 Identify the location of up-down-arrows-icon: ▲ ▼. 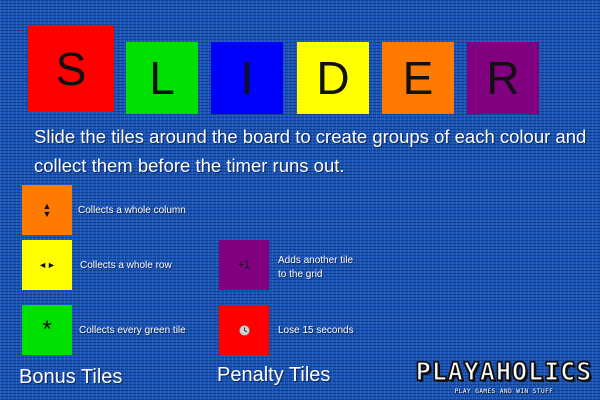
(47, 210).